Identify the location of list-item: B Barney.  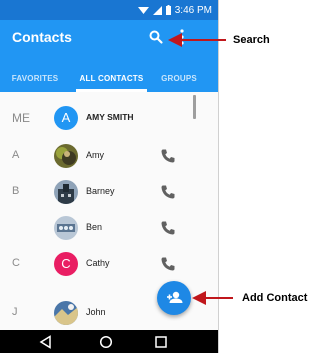
(109, 192).